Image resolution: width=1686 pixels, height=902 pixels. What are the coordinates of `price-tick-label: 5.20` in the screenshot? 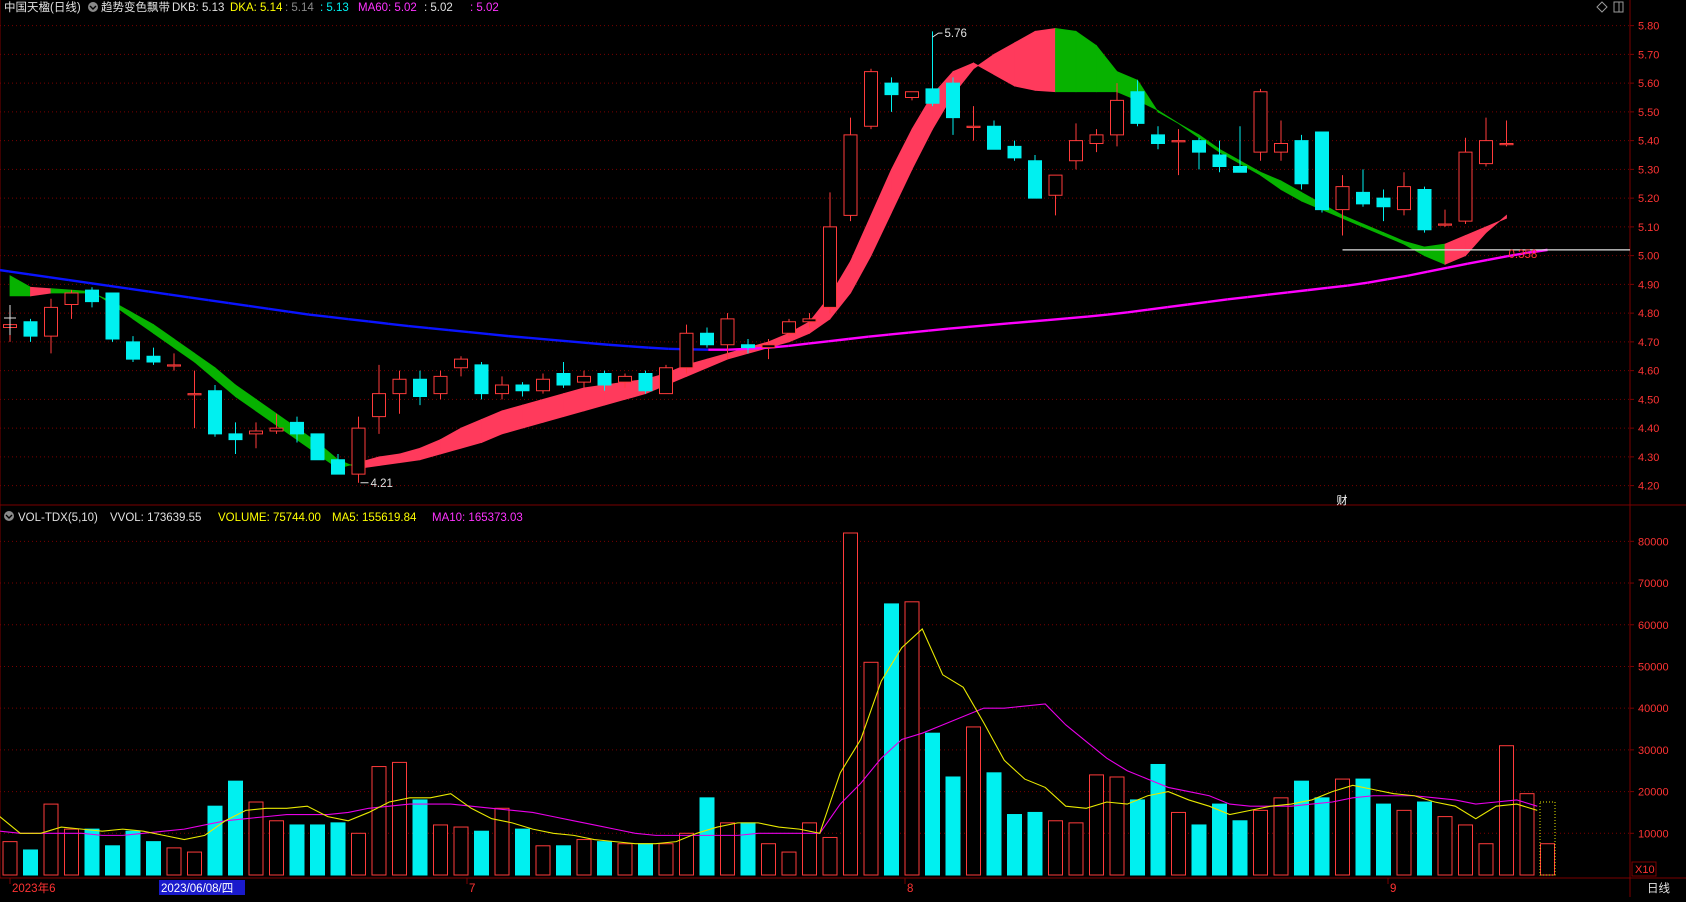 It's located at (1648, 199).